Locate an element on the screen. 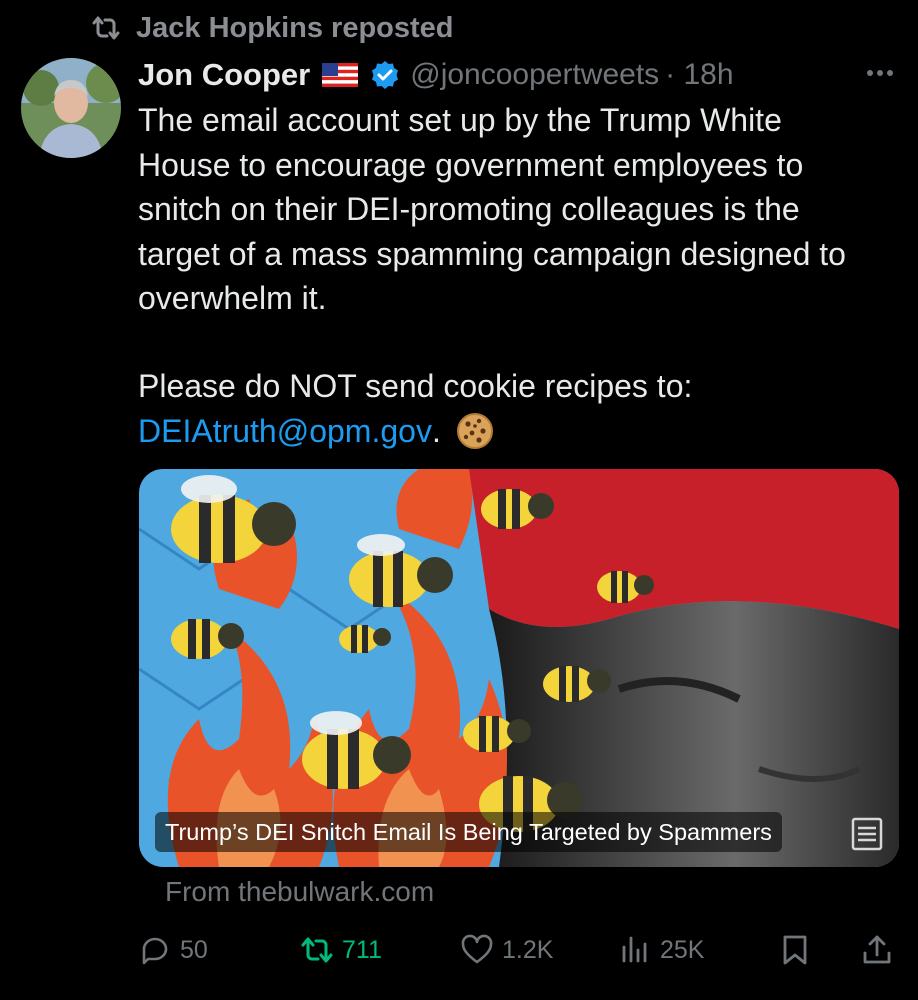 The width and height of the screenshot is (918, 1000). card-source: From thebulwark.com is located at coordinates (299, 892).